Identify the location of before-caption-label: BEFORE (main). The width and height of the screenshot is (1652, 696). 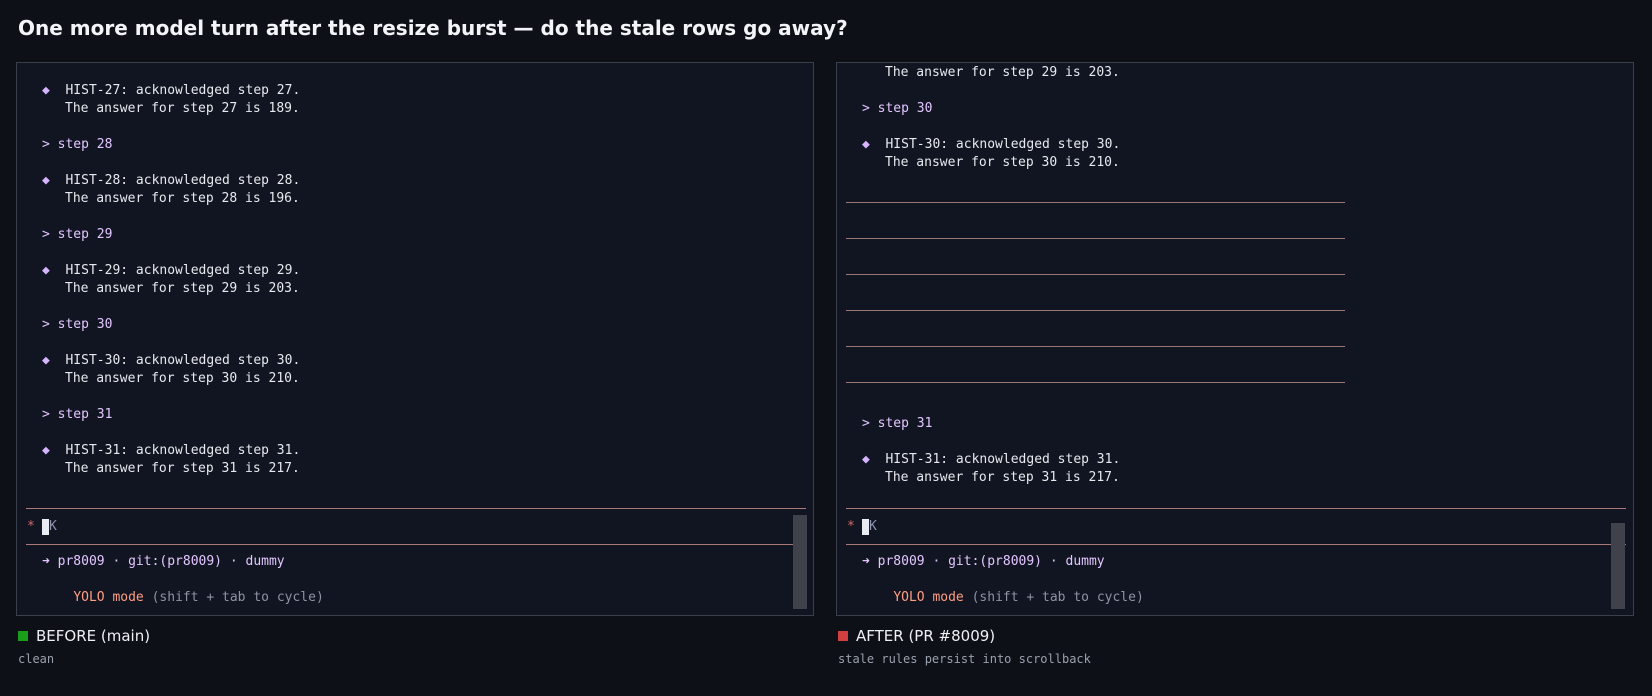
(93, 636).